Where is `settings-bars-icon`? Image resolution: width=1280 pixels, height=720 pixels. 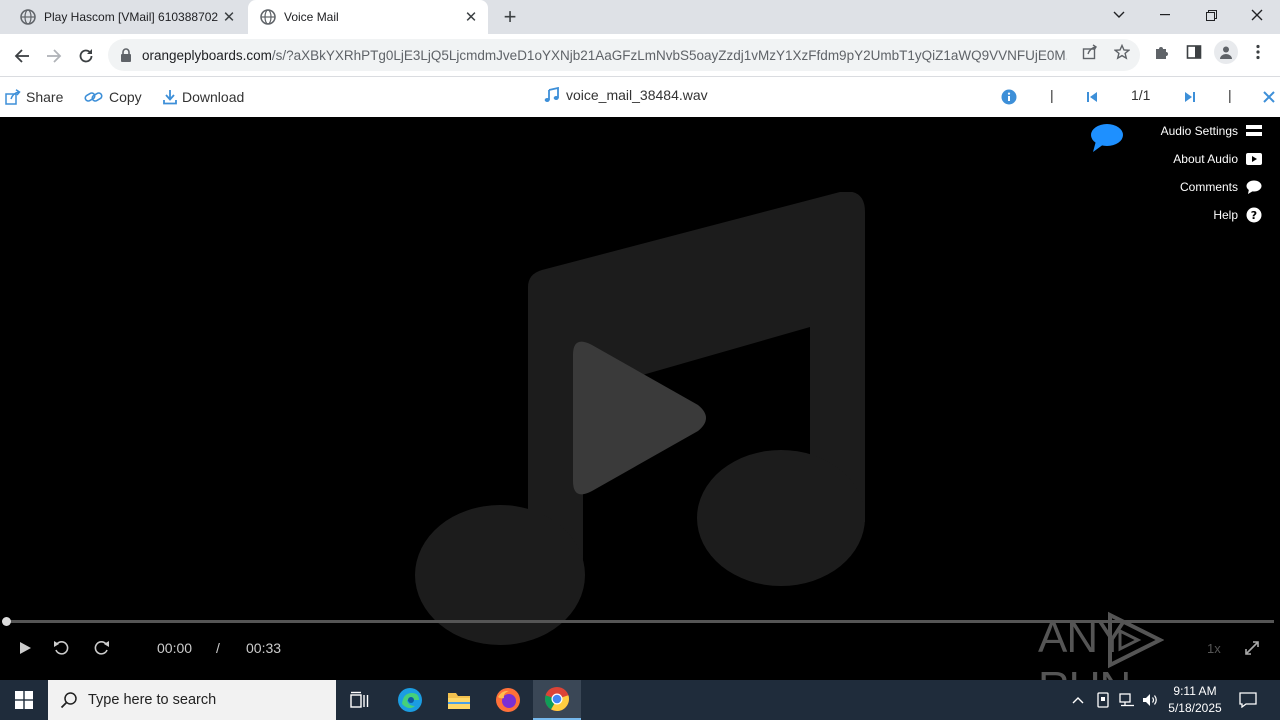 settings-bars-icon is located at coordinates (1254, 131).